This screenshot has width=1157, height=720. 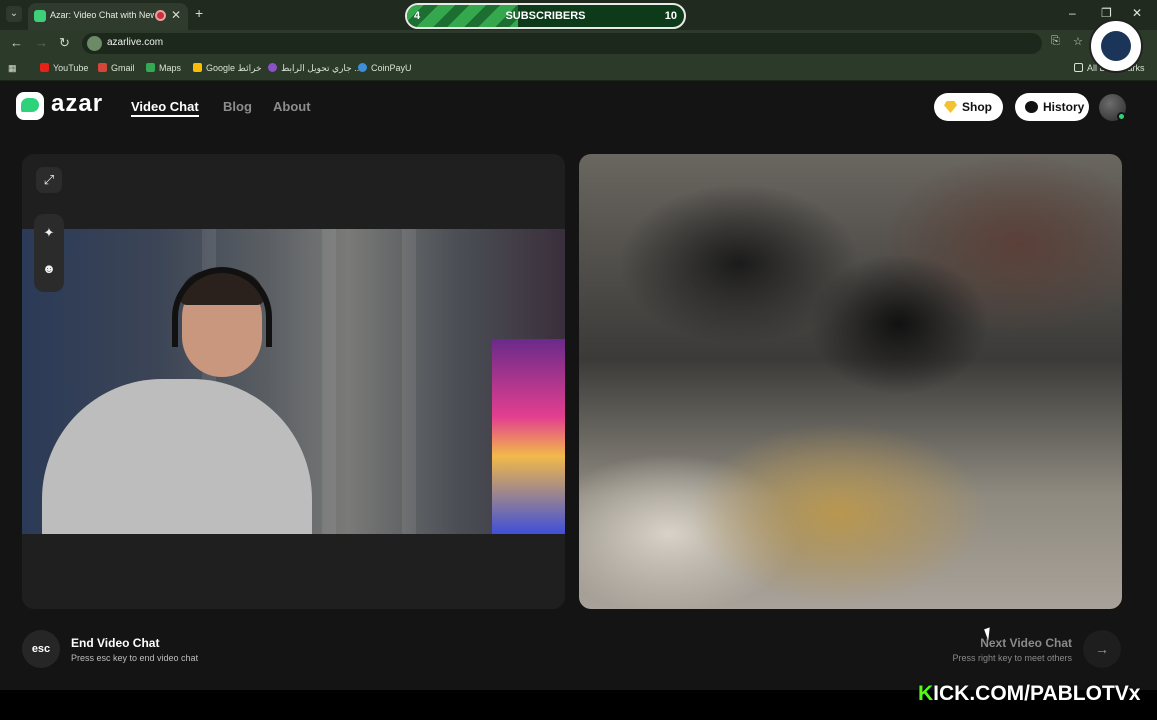 I want to click on close-tab-icon: ✕, so click(x=176, y=15).